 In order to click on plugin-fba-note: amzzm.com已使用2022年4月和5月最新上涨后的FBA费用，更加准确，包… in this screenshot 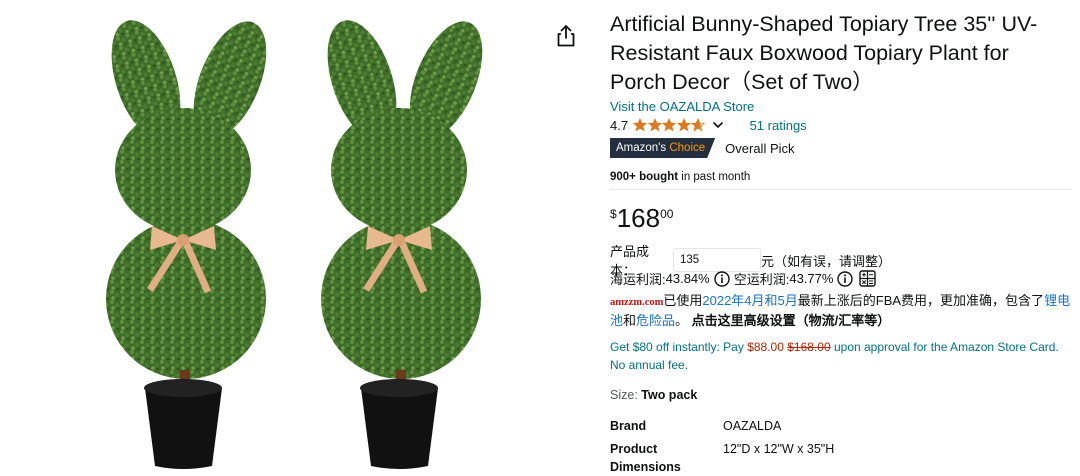, I will do `click(841, 311)`.